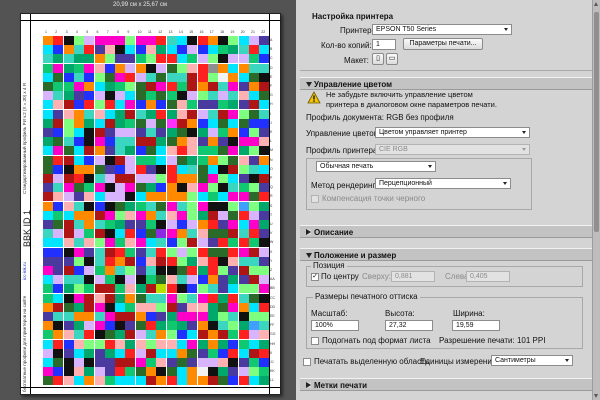 The width and height of the screenshot is (600, 400). I want to click on scroll-down-icon, so click(596, 396).